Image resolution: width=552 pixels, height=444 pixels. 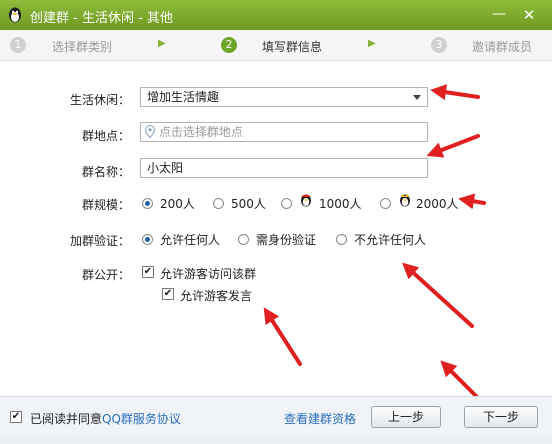 I want to click on red-arrow-verify, so click(x=438, y=295).